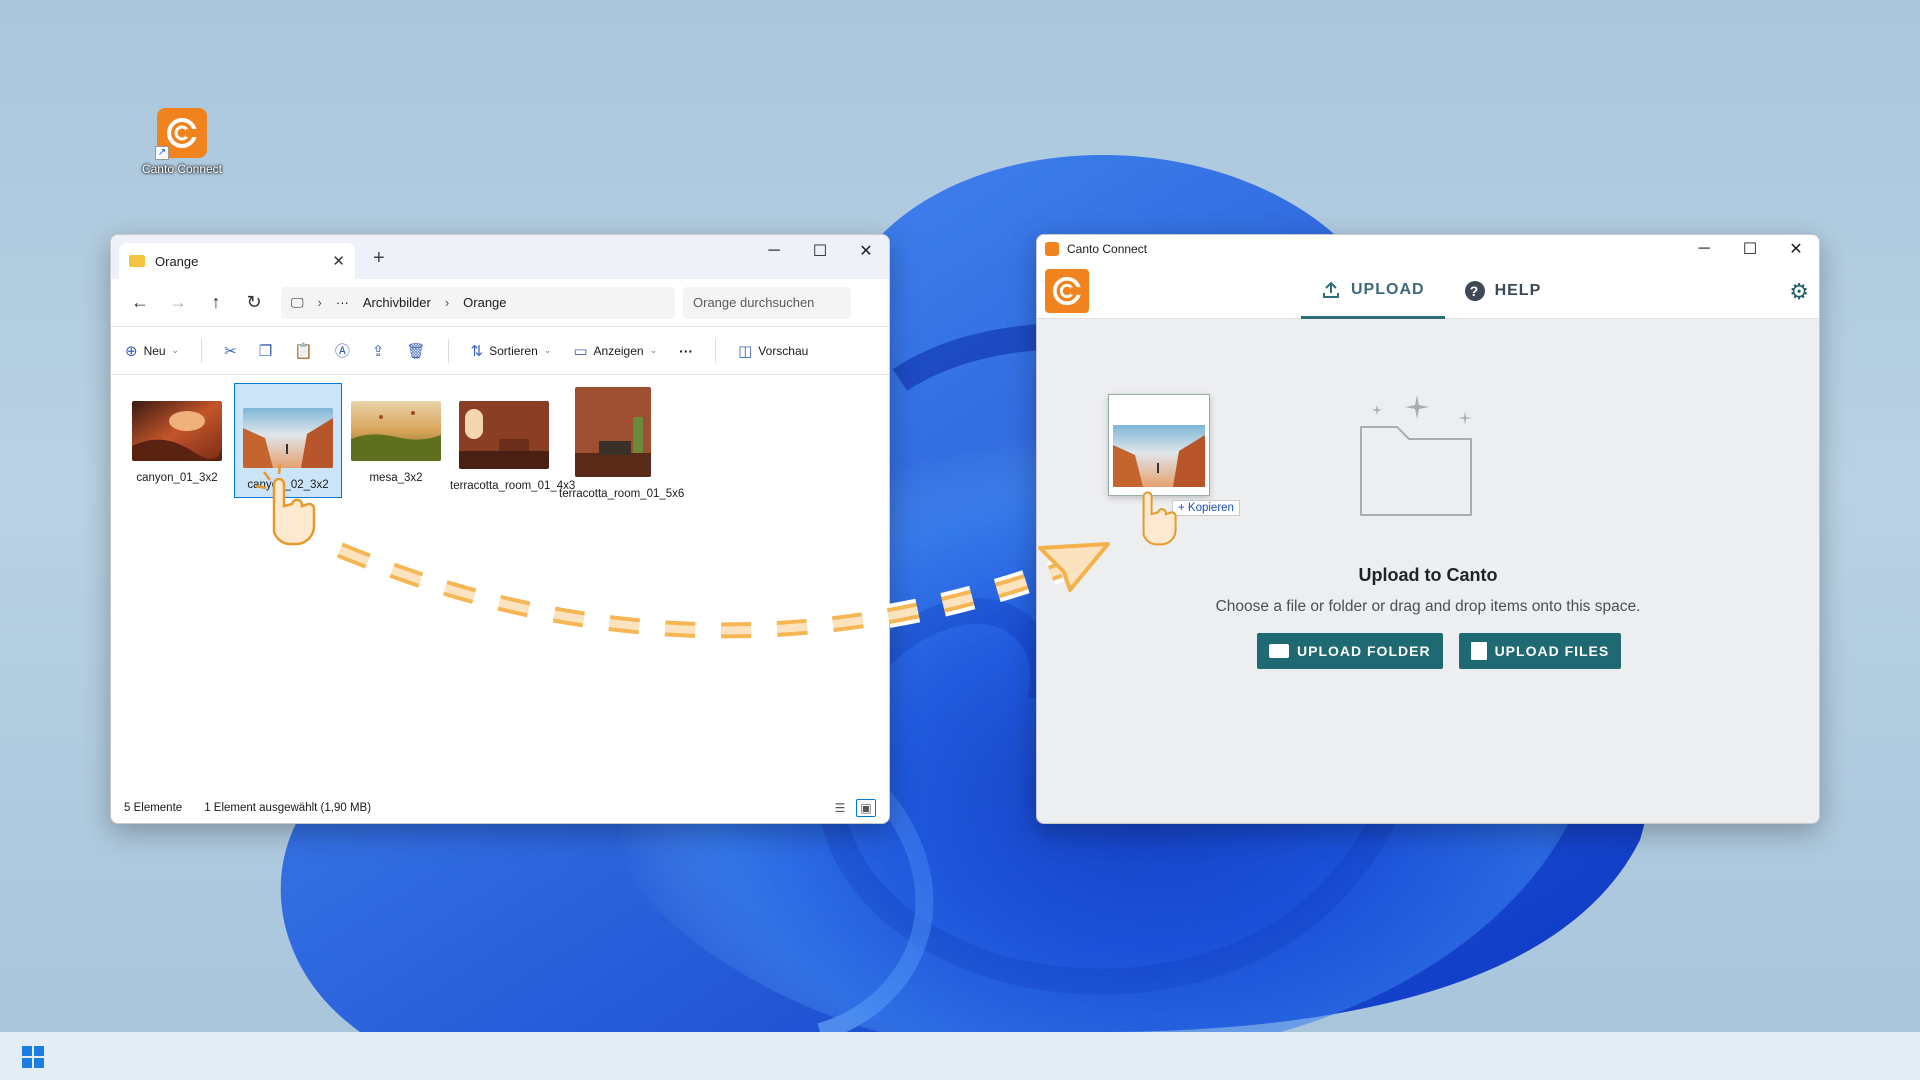  Describe the element at coordinates (767, 302) in the screenshot. I see `search-input: Orange durchsuchen` at that location.